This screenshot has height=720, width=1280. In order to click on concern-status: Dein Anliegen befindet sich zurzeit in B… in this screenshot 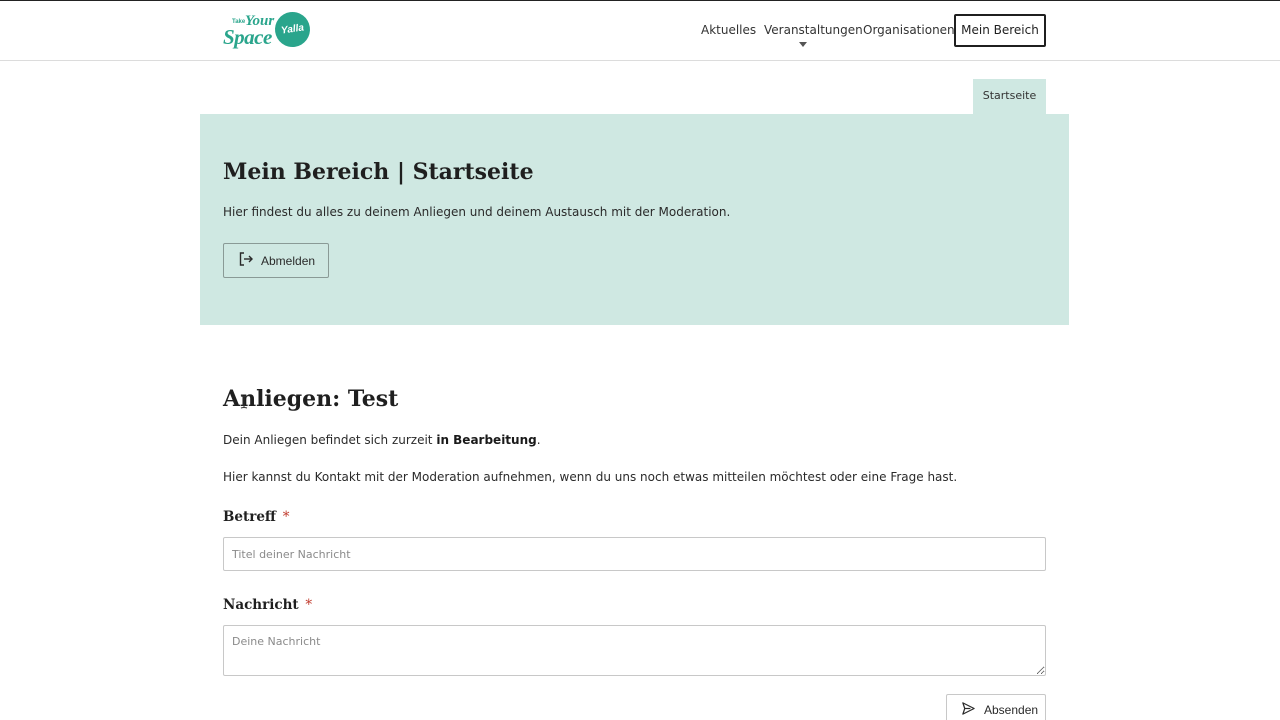, I will do `click(382, 440)`.